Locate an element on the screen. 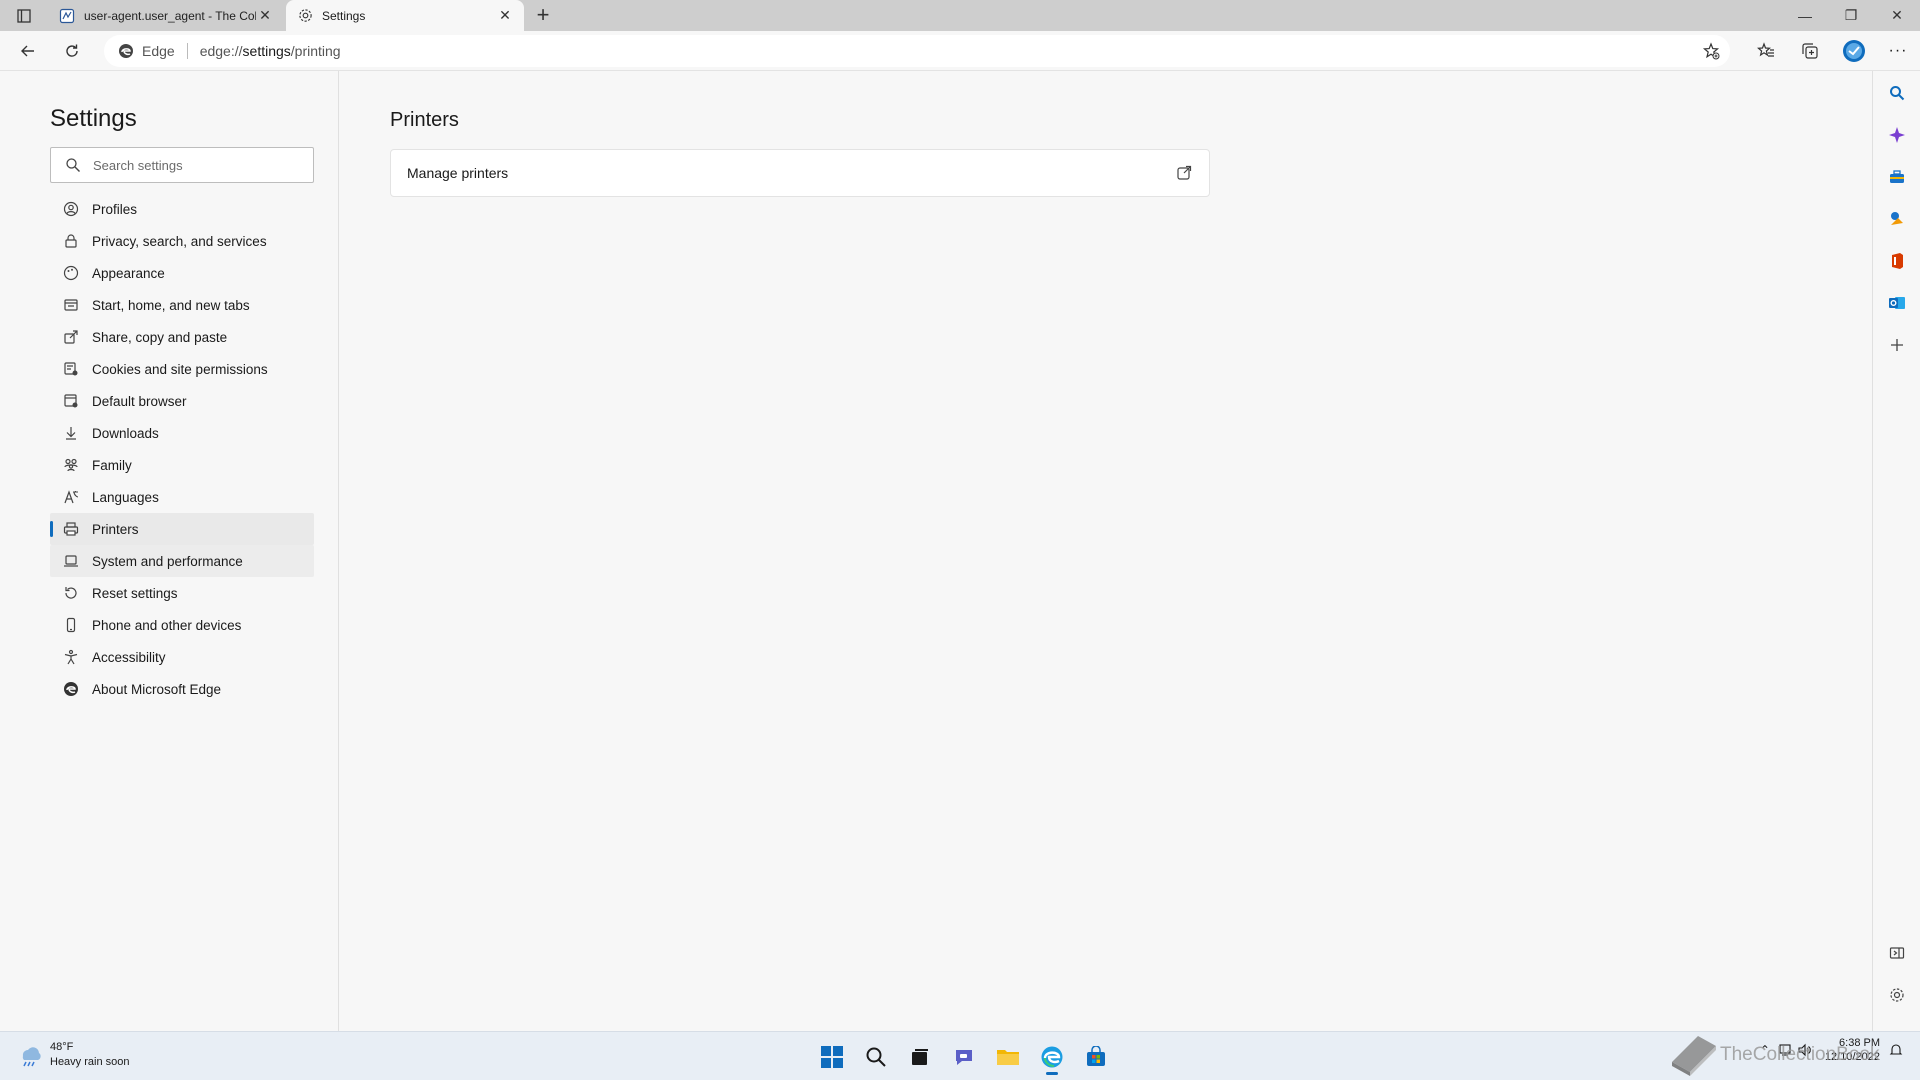  address-bar: Edge edge://settings/printing is located at coordinates (917, 51).